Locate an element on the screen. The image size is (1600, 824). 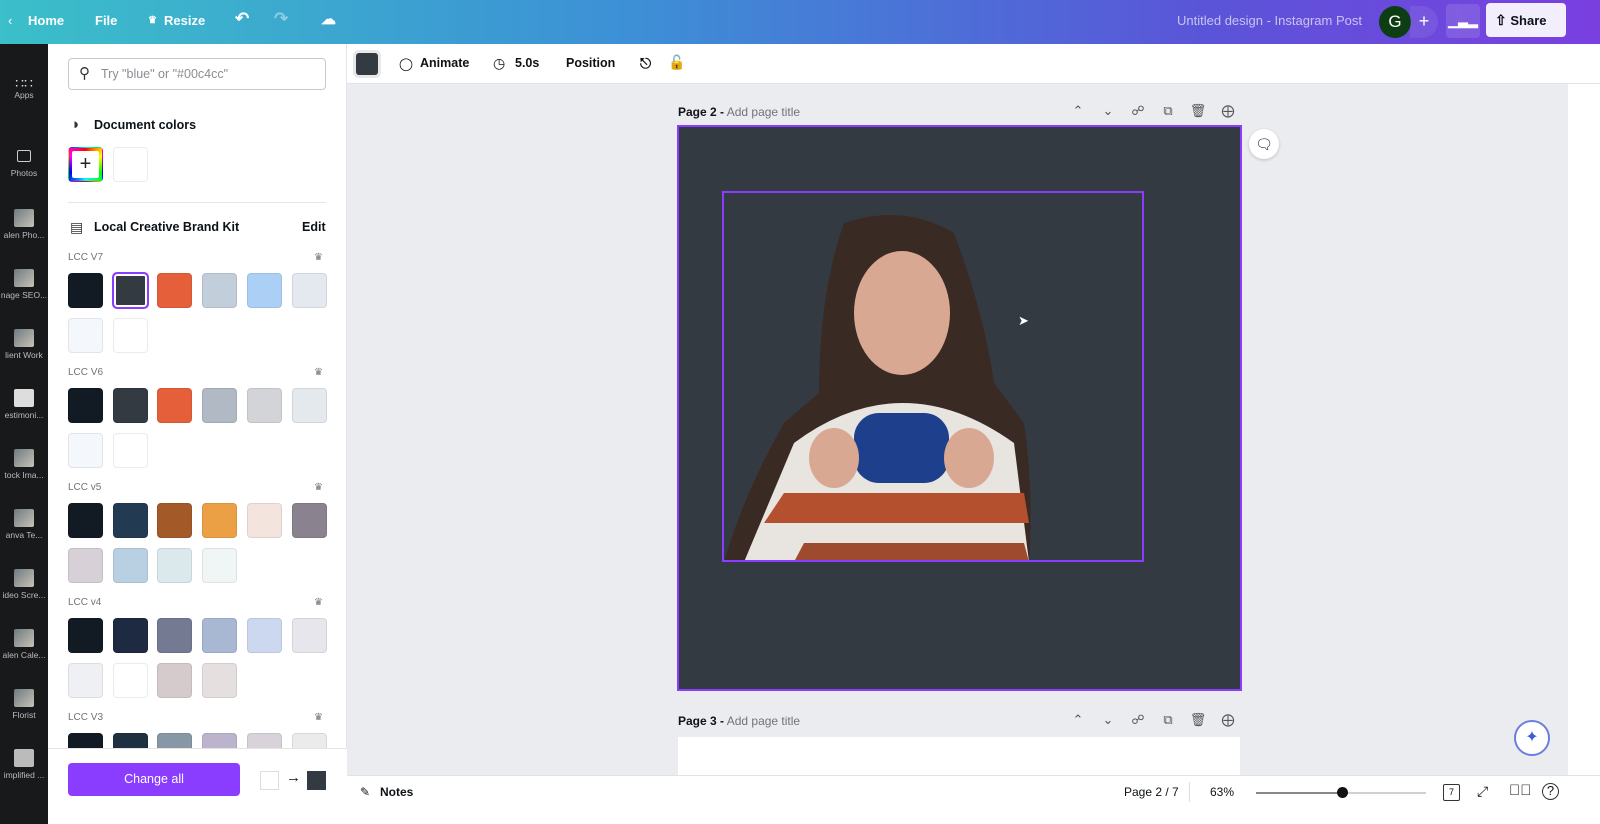
lock-icon: 🔓 is located at coordinates (676, 62).